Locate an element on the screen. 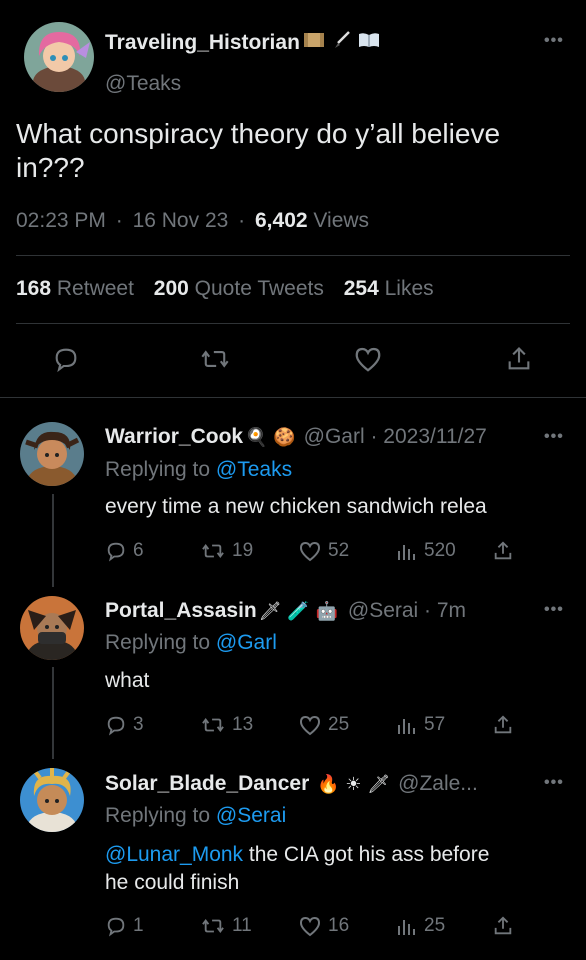 The height and width of the screenshot is (960, 586). retweet-button: 13 is located at coordinates (226, 725).